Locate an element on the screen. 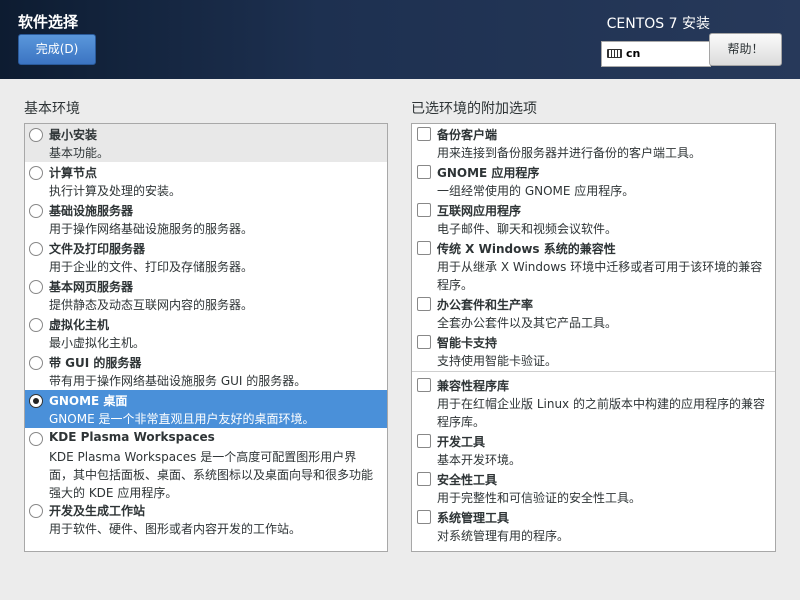  environment-option-server-with-gui: 带 GUI 的服务器 带有用于操作网络基础设施服务 GUI 的服务器。 is located at coordinates (206, 371).